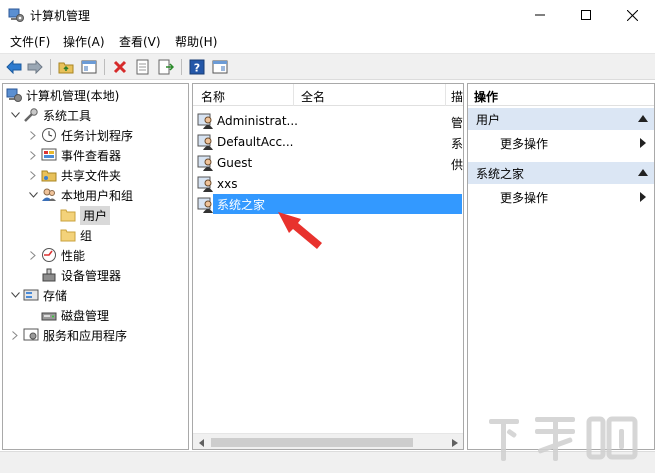 This screenshot has height=473, width=655. Describe the element at coordinates (80, 195) in the screenshot. I see `tree-local-users-groups: 本地用户和组` at that location.